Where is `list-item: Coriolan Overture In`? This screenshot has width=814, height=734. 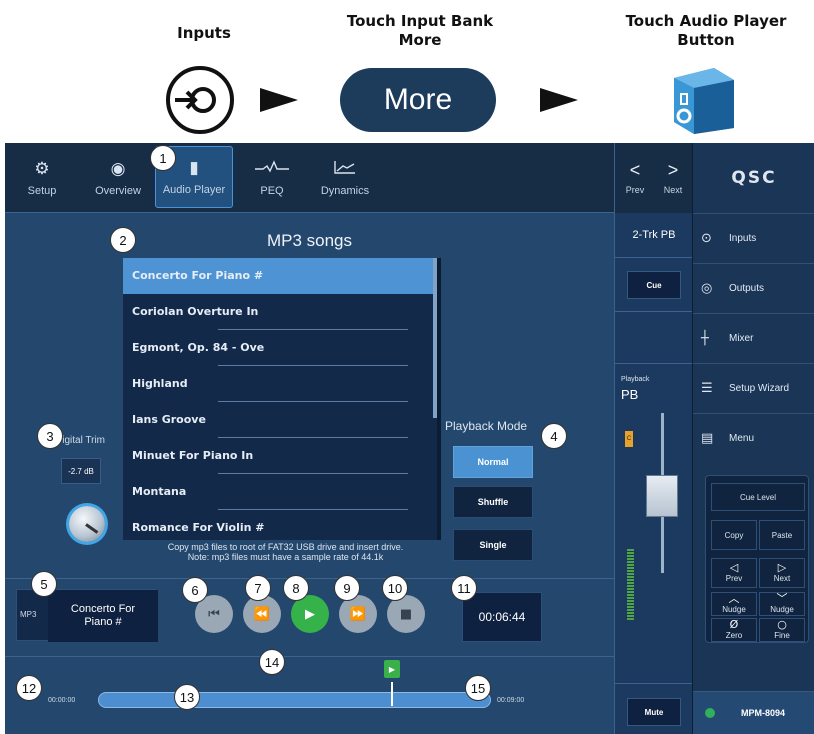 list-item: Coriolan Overture In is located at coordinates (280, 312).